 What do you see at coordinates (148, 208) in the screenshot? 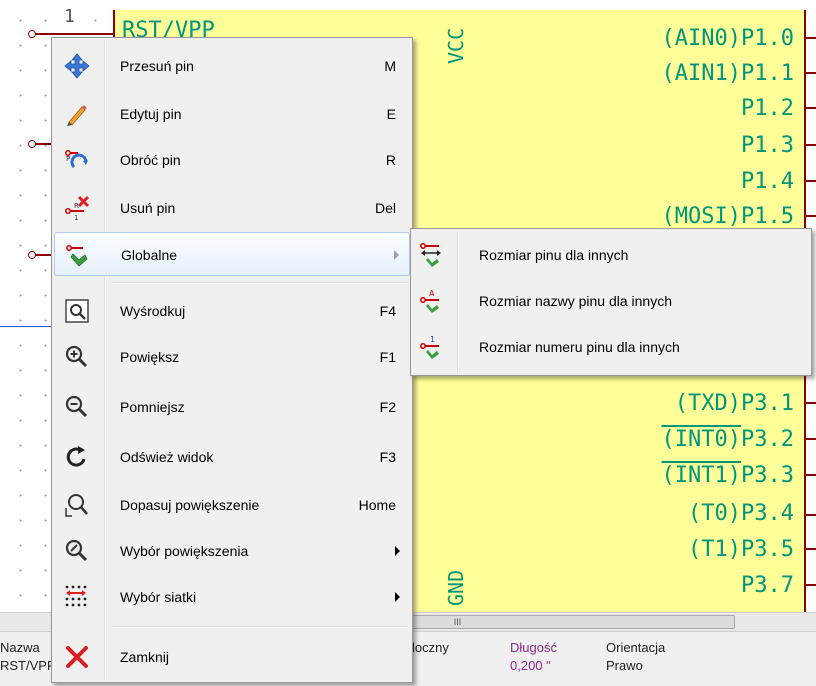
I see `menu-item-label: Usuń pin` at bounding box center [148, 208].